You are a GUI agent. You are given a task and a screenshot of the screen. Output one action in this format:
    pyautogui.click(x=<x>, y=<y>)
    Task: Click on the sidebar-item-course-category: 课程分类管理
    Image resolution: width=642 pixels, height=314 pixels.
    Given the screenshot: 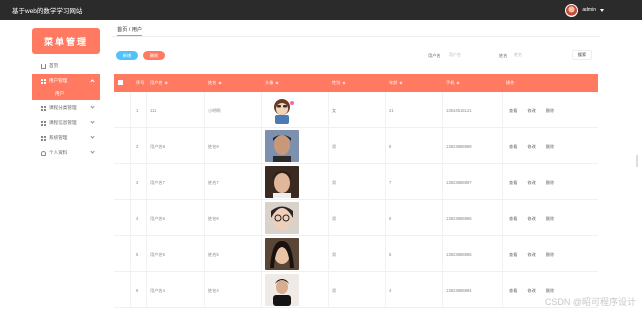 What is the action you would take?
    pyautogui.click(x=66, y=108)
    